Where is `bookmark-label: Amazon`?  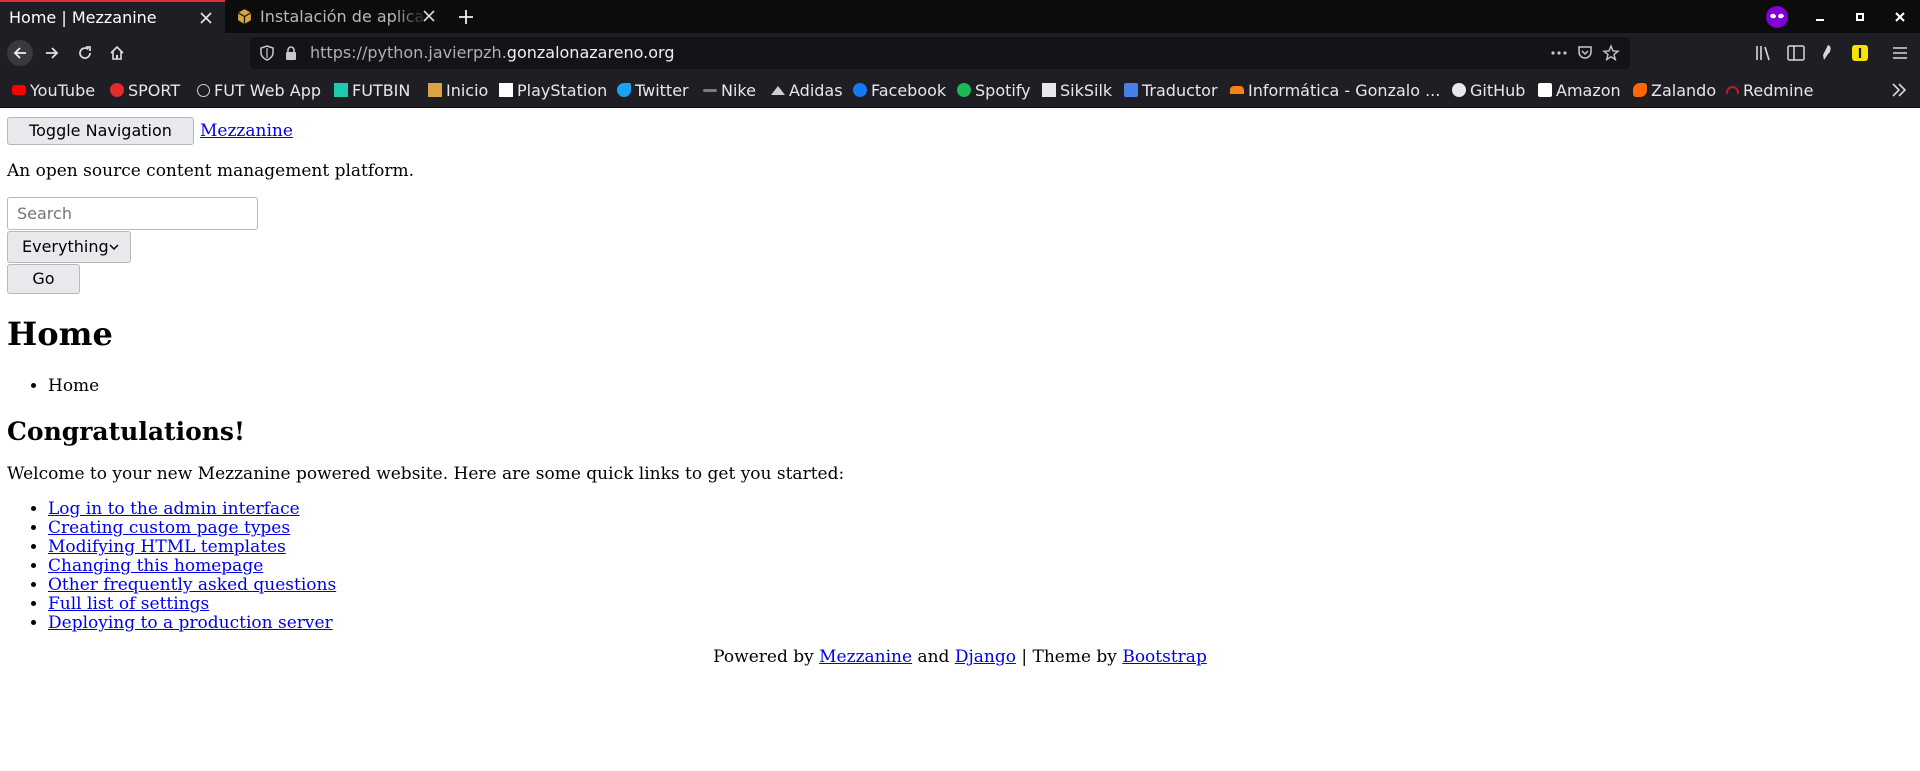 bookmark-label: Amazon is located at coordinates (1588, 90).